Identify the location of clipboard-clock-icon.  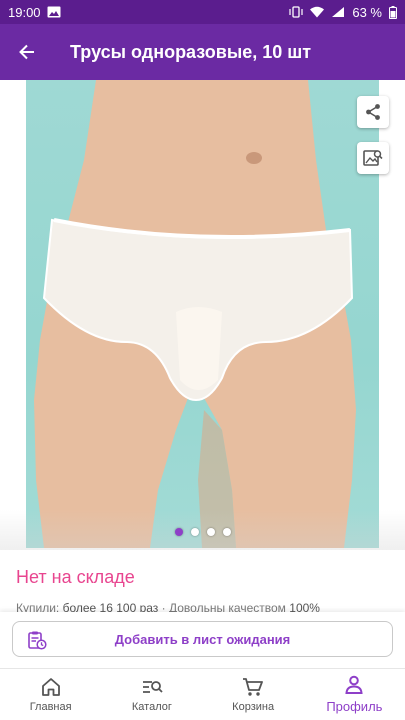
(37, 640).